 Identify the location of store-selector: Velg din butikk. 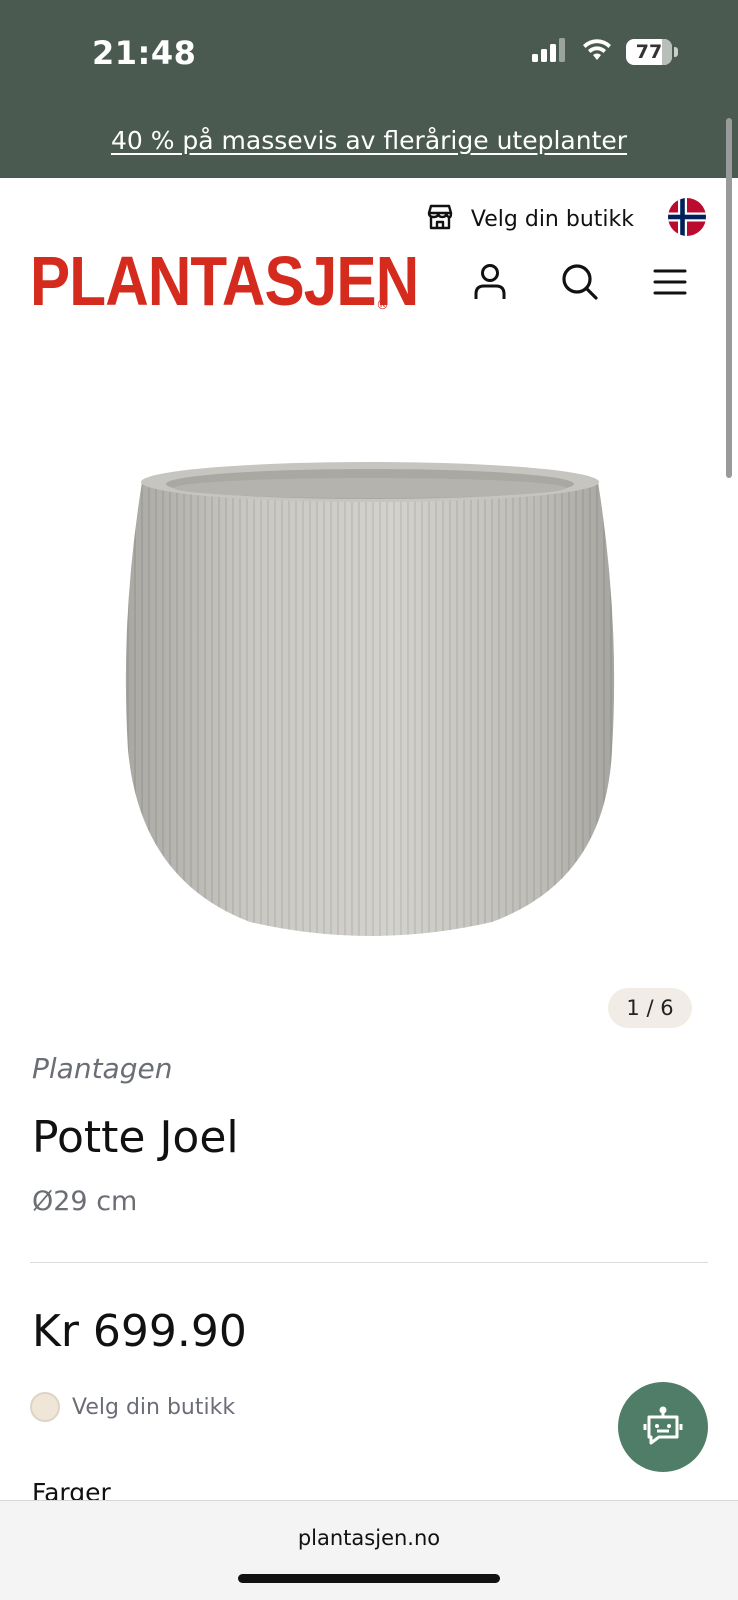
(565, 219).